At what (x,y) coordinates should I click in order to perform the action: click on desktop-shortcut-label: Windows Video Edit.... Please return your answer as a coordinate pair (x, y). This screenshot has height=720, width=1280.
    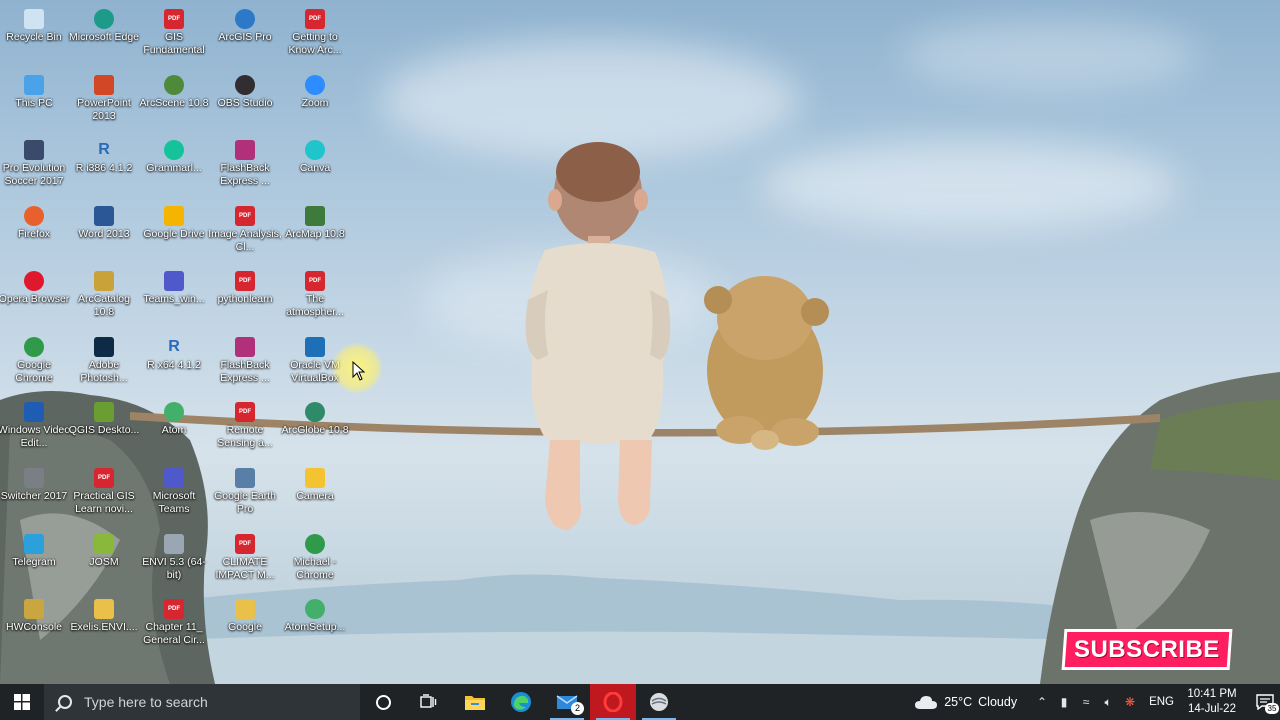
    Looking at the image, I should click on (35, 436).